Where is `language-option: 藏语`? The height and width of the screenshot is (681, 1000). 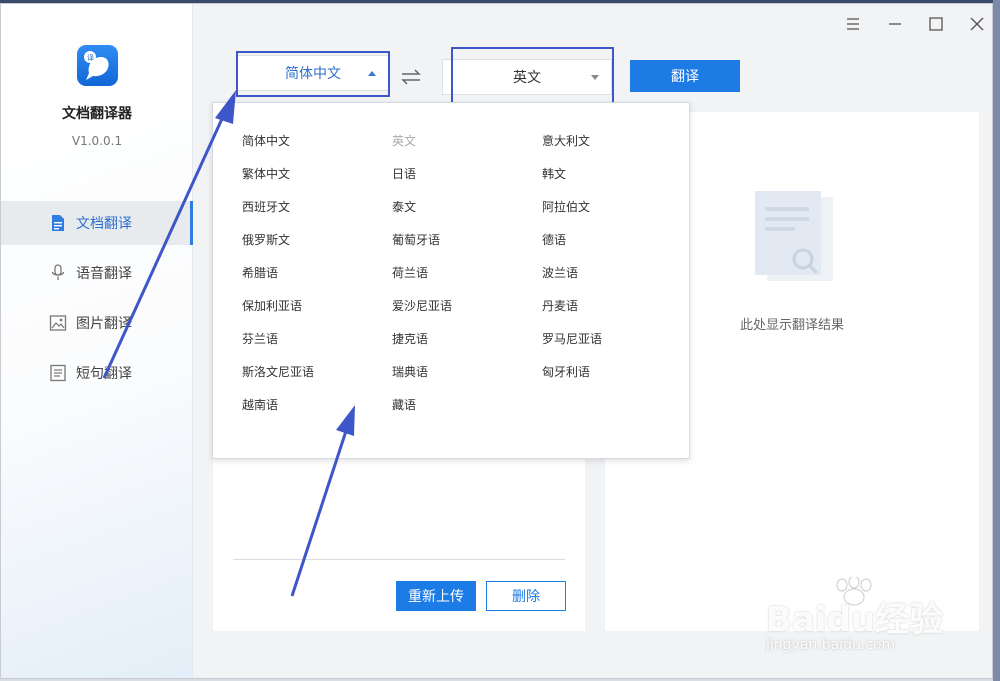 language-option: 藏语 is located at coordinates (404, 404).